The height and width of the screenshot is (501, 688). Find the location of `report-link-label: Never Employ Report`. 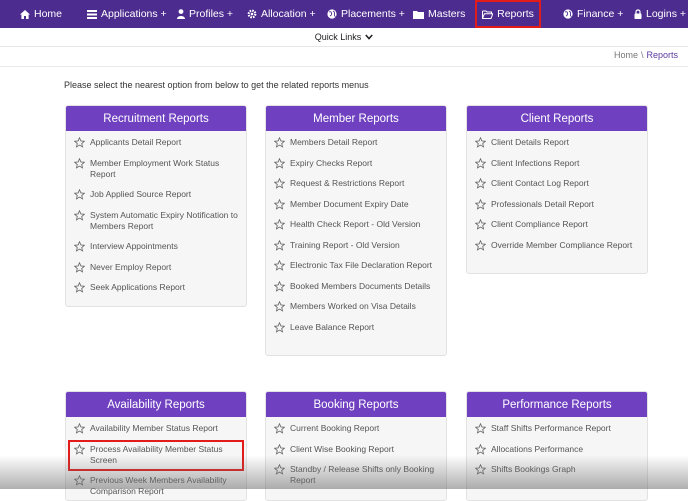

report-link-label: Never Employ Report is located at coordinates (131, 266).